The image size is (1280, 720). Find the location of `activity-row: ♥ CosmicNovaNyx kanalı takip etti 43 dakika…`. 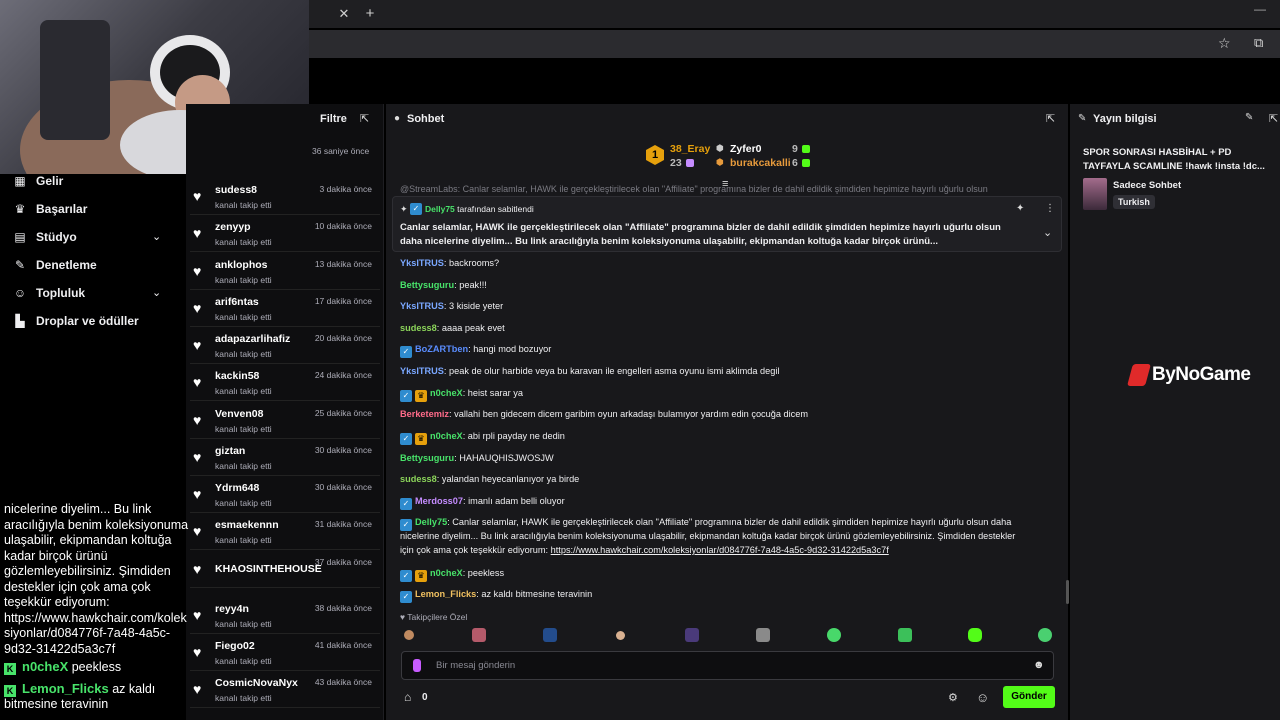

activity-row: ♥ CosmicNovaNyx kanalı takip etti 43 dakika… is located at coordinates (285, 689).